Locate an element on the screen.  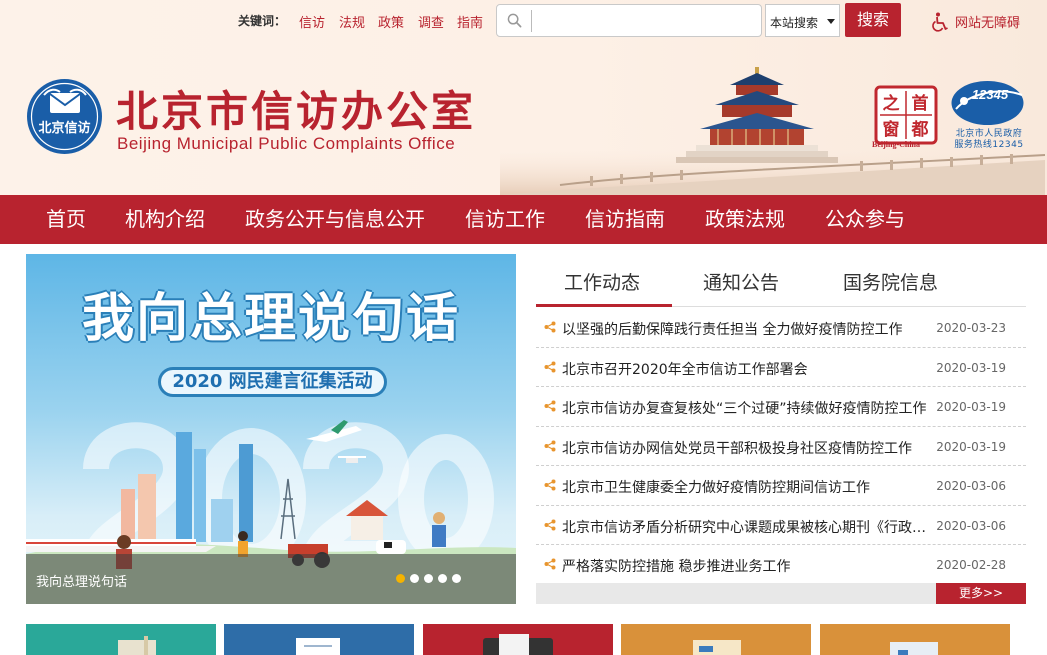
search-box is located at coordinates (629, 20).